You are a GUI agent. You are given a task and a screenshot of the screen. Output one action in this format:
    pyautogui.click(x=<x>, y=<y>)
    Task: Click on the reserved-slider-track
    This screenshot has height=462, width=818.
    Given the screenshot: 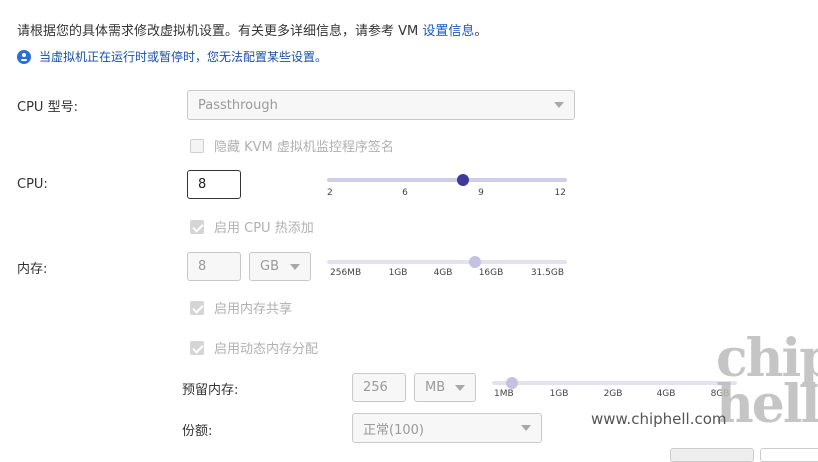 What is the action you would take?
    pyautogui.click(x=614, y=383)
    